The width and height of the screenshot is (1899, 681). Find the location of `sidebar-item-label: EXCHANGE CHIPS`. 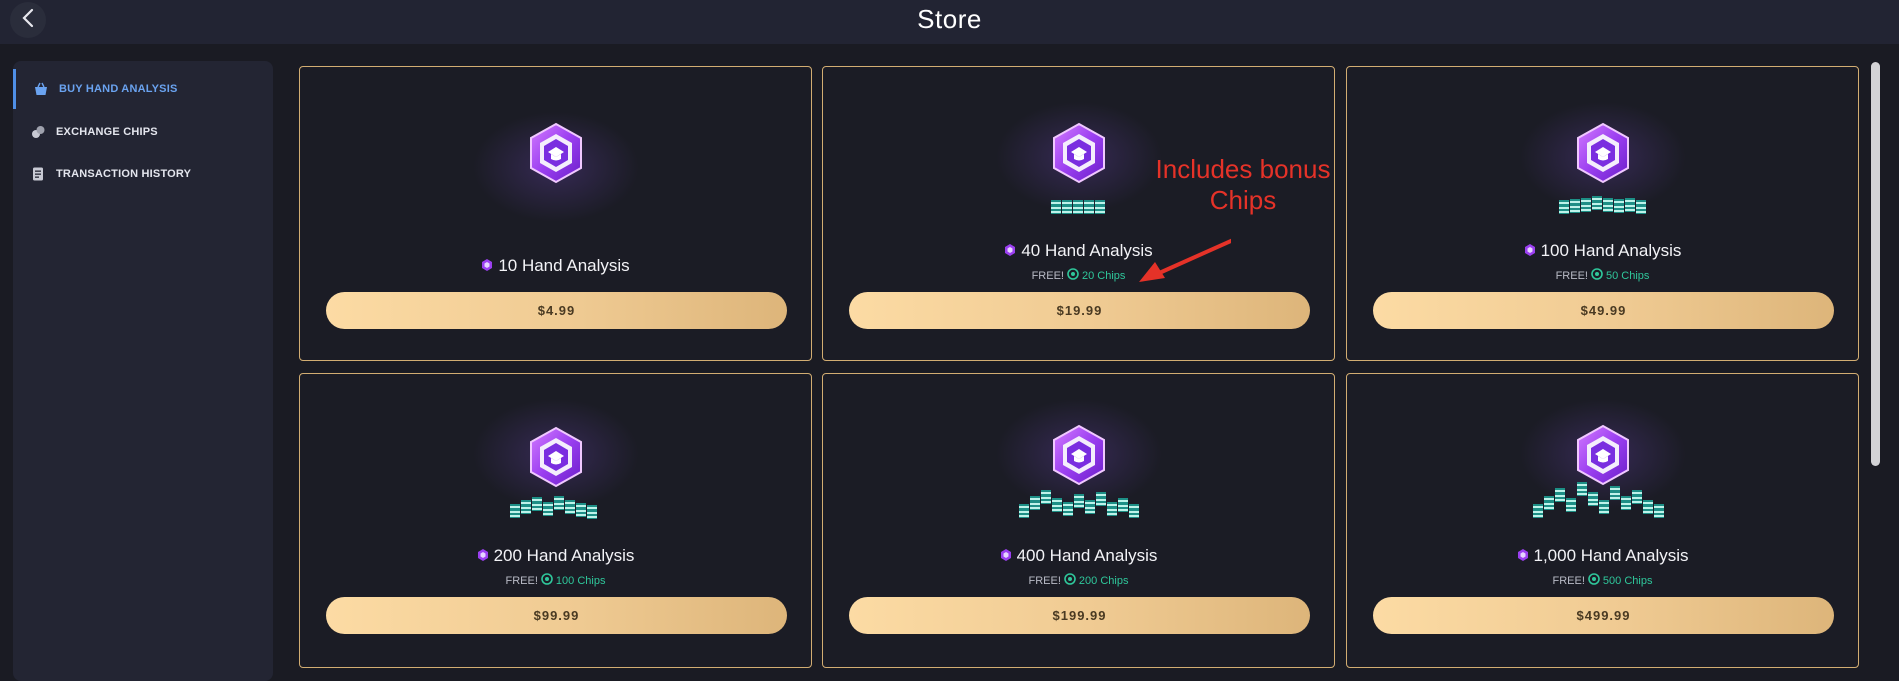

sidebar-item-label: EXCHANGE CHIPS is located at coordinates (107, 132).